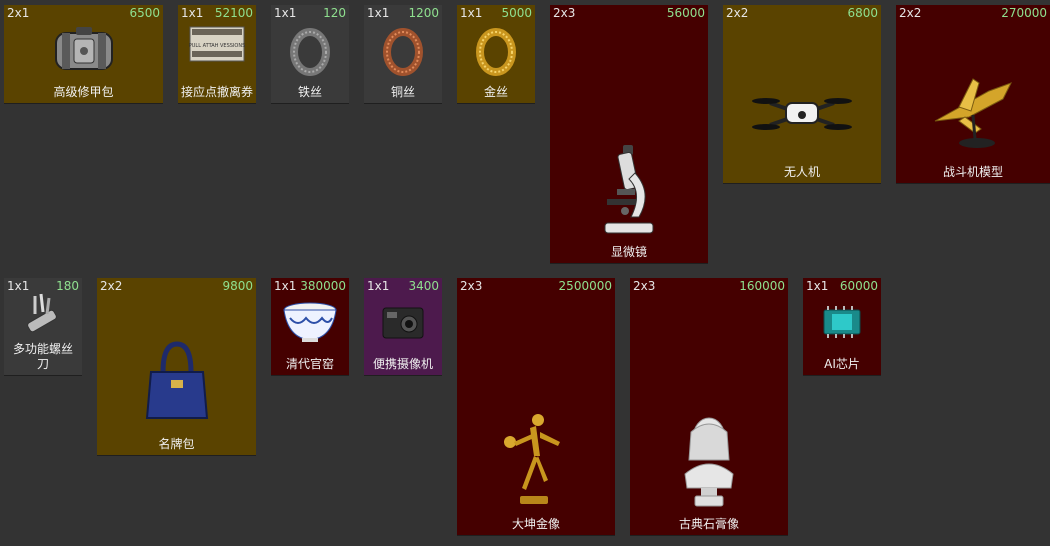 The image size is (1050, 546). I want to click on copper-wire-icon, so click(403, 54).